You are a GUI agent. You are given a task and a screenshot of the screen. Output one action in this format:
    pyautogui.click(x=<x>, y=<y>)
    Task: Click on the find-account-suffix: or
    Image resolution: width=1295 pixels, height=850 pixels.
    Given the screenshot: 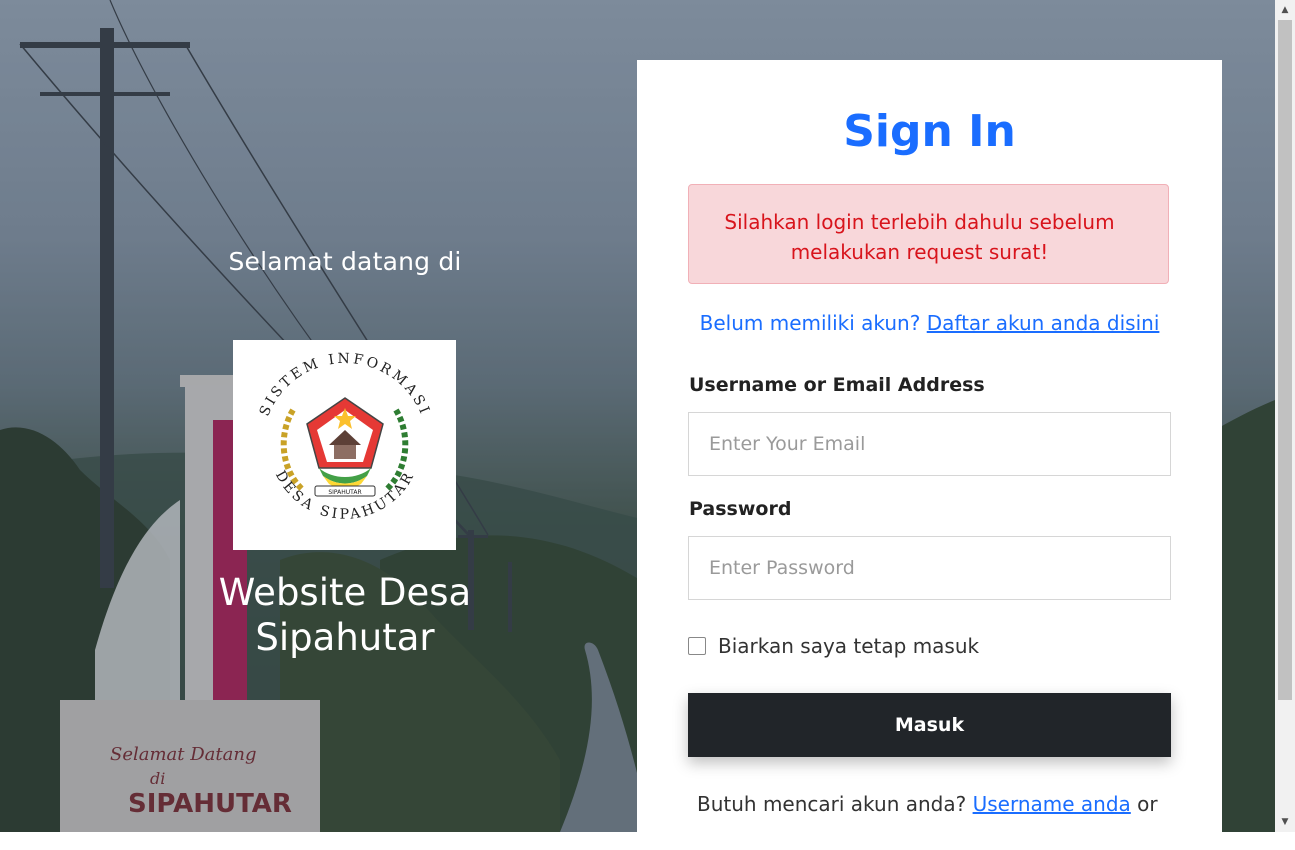 What is the action you would take?
    pyautogui.click(x=1147, y=804)
    